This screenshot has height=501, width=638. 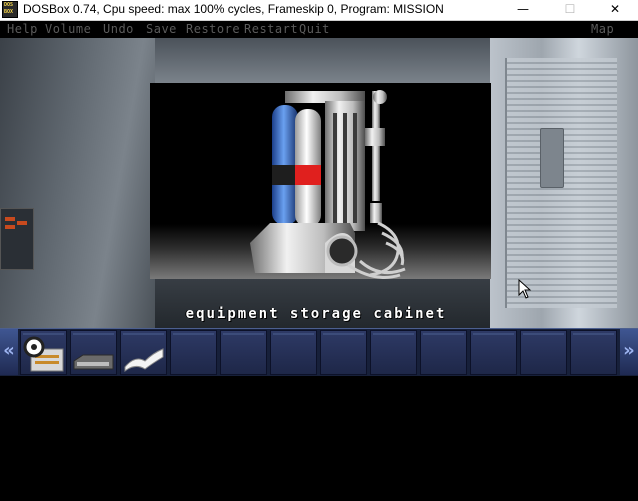 I want to click on menu-map: Map, so click(x=602, y=29).